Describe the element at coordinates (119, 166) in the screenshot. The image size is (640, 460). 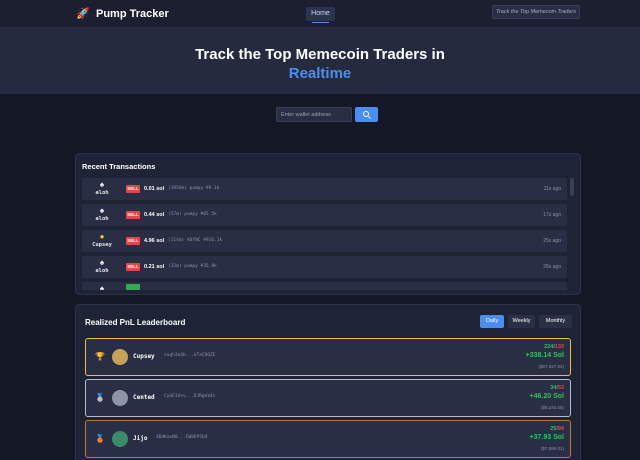
I see `recent-transactions-title: Recent Transactions` at that location.